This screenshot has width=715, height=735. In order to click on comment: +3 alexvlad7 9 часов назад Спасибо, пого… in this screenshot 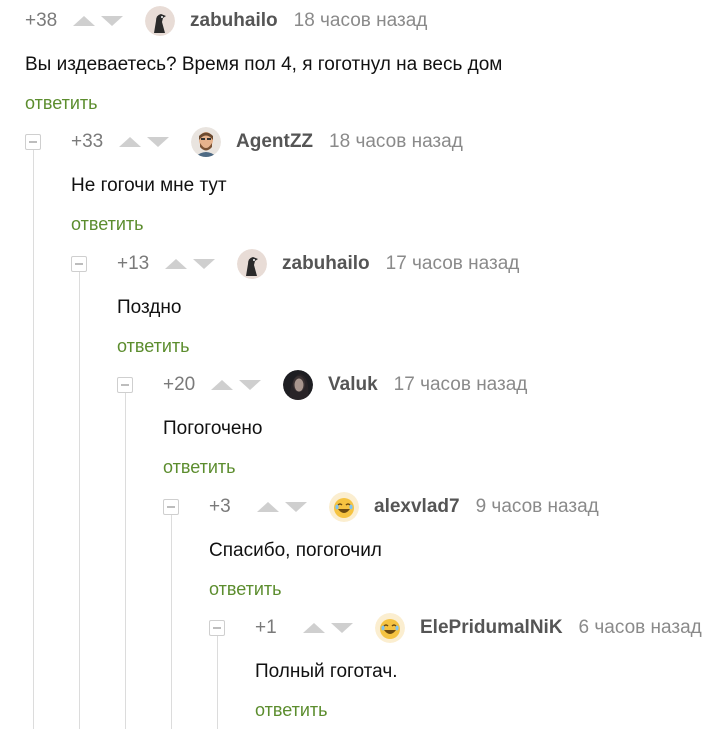, I will do `click(459, 553)`.